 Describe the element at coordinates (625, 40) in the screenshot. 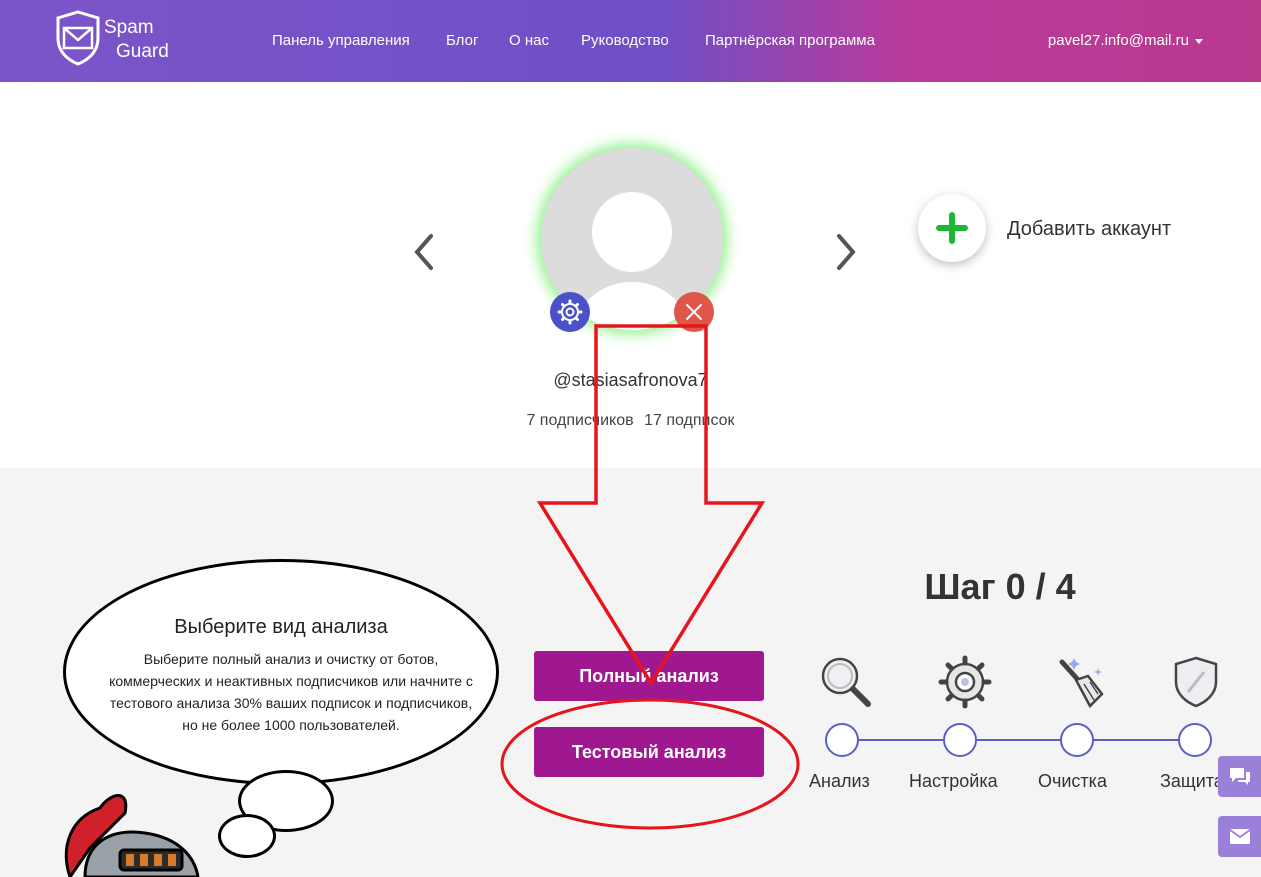

I see `nav-guide: Руководство` at that location.